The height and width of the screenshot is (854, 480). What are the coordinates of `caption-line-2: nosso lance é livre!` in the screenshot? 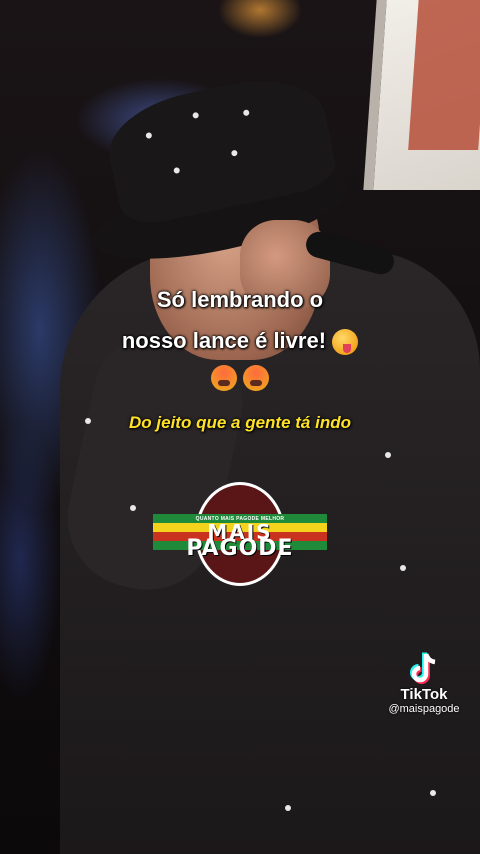 It's located at (240, 342).